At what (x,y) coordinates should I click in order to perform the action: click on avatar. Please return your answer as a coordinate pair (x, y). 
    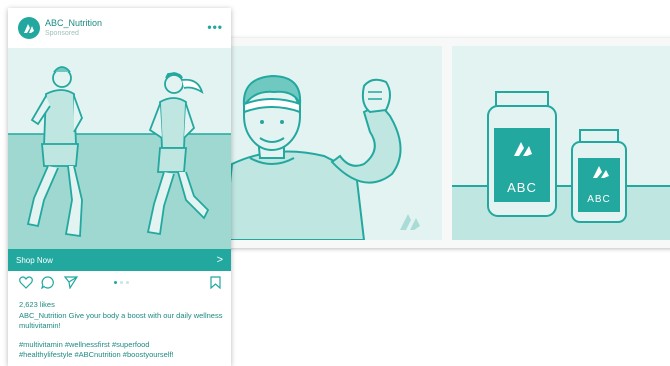
    Looking at the image, I should click on (29, 28).